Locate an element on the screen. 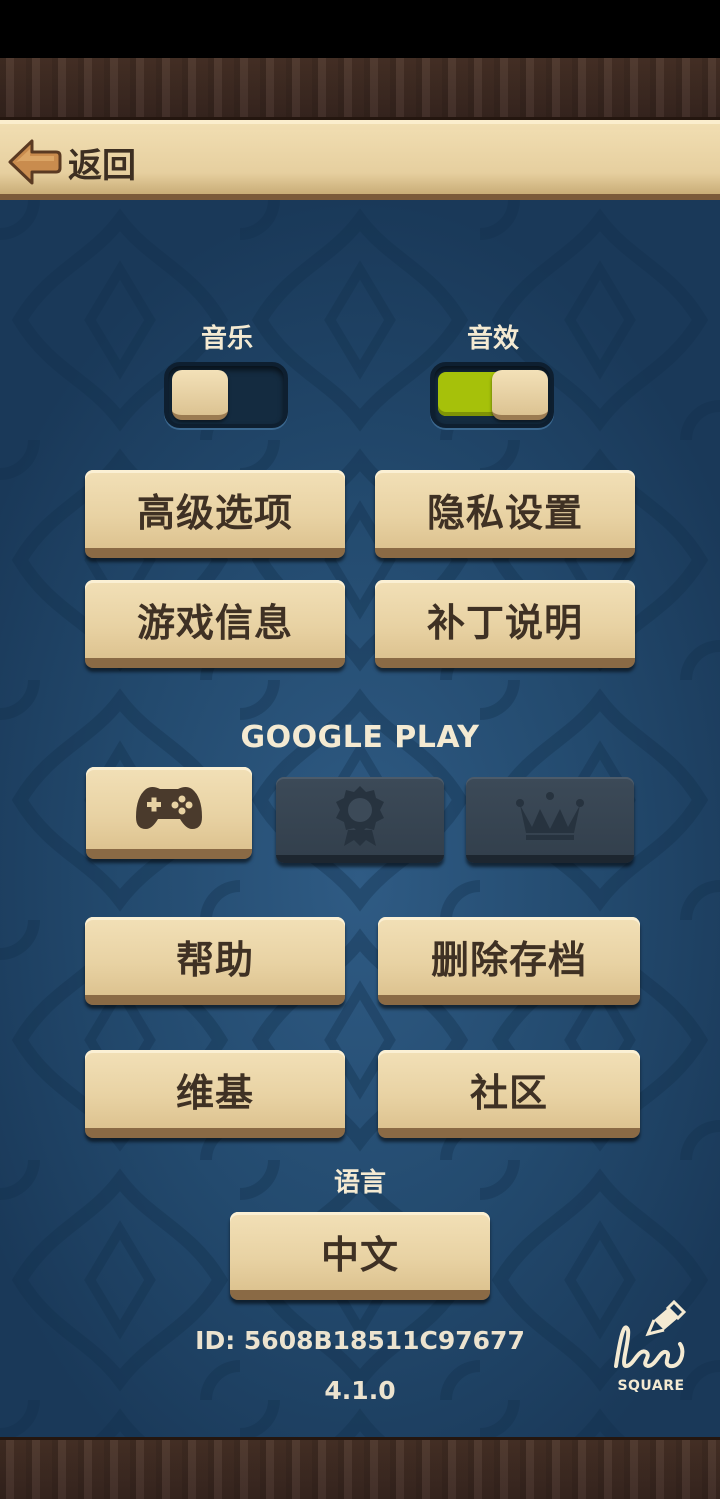  developer-logo-mark is located at coordinates (650, 1334).